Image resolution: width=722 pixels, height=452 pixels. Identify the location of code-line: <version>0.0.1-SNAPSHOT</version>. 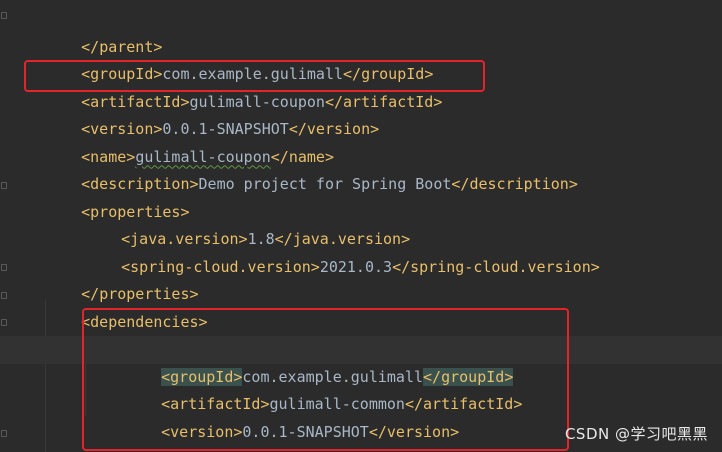
(361, 113).